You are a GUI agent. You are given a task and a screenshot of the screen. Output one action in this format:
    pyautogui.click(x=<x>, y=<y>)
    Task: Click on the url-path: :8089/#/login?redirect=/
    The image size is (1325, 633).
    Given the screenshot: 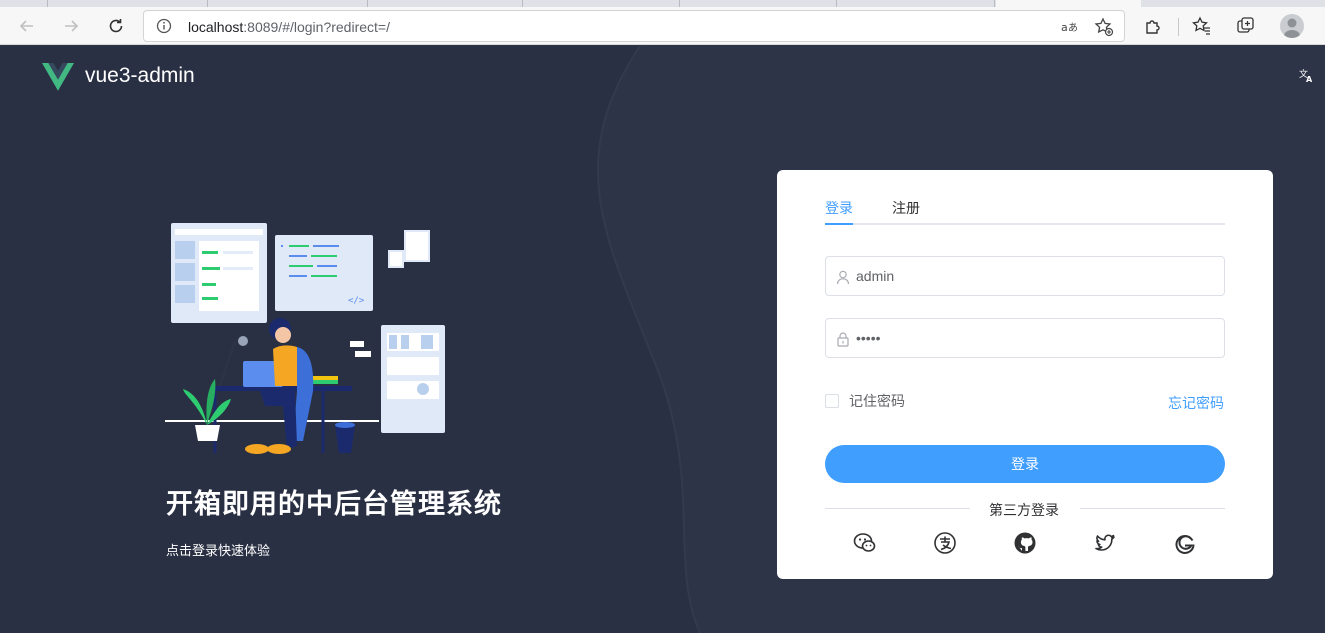 What is the action you would take?
    pyautogui.click(x=316, y=27)
    